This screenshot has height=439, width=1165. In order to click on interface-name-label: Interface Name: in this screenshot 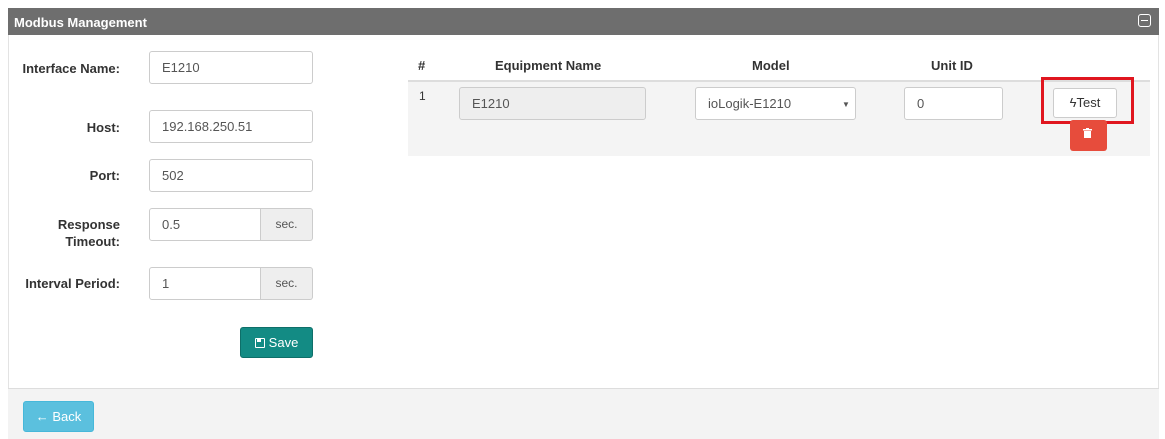, I will do `click(71, 68)`.